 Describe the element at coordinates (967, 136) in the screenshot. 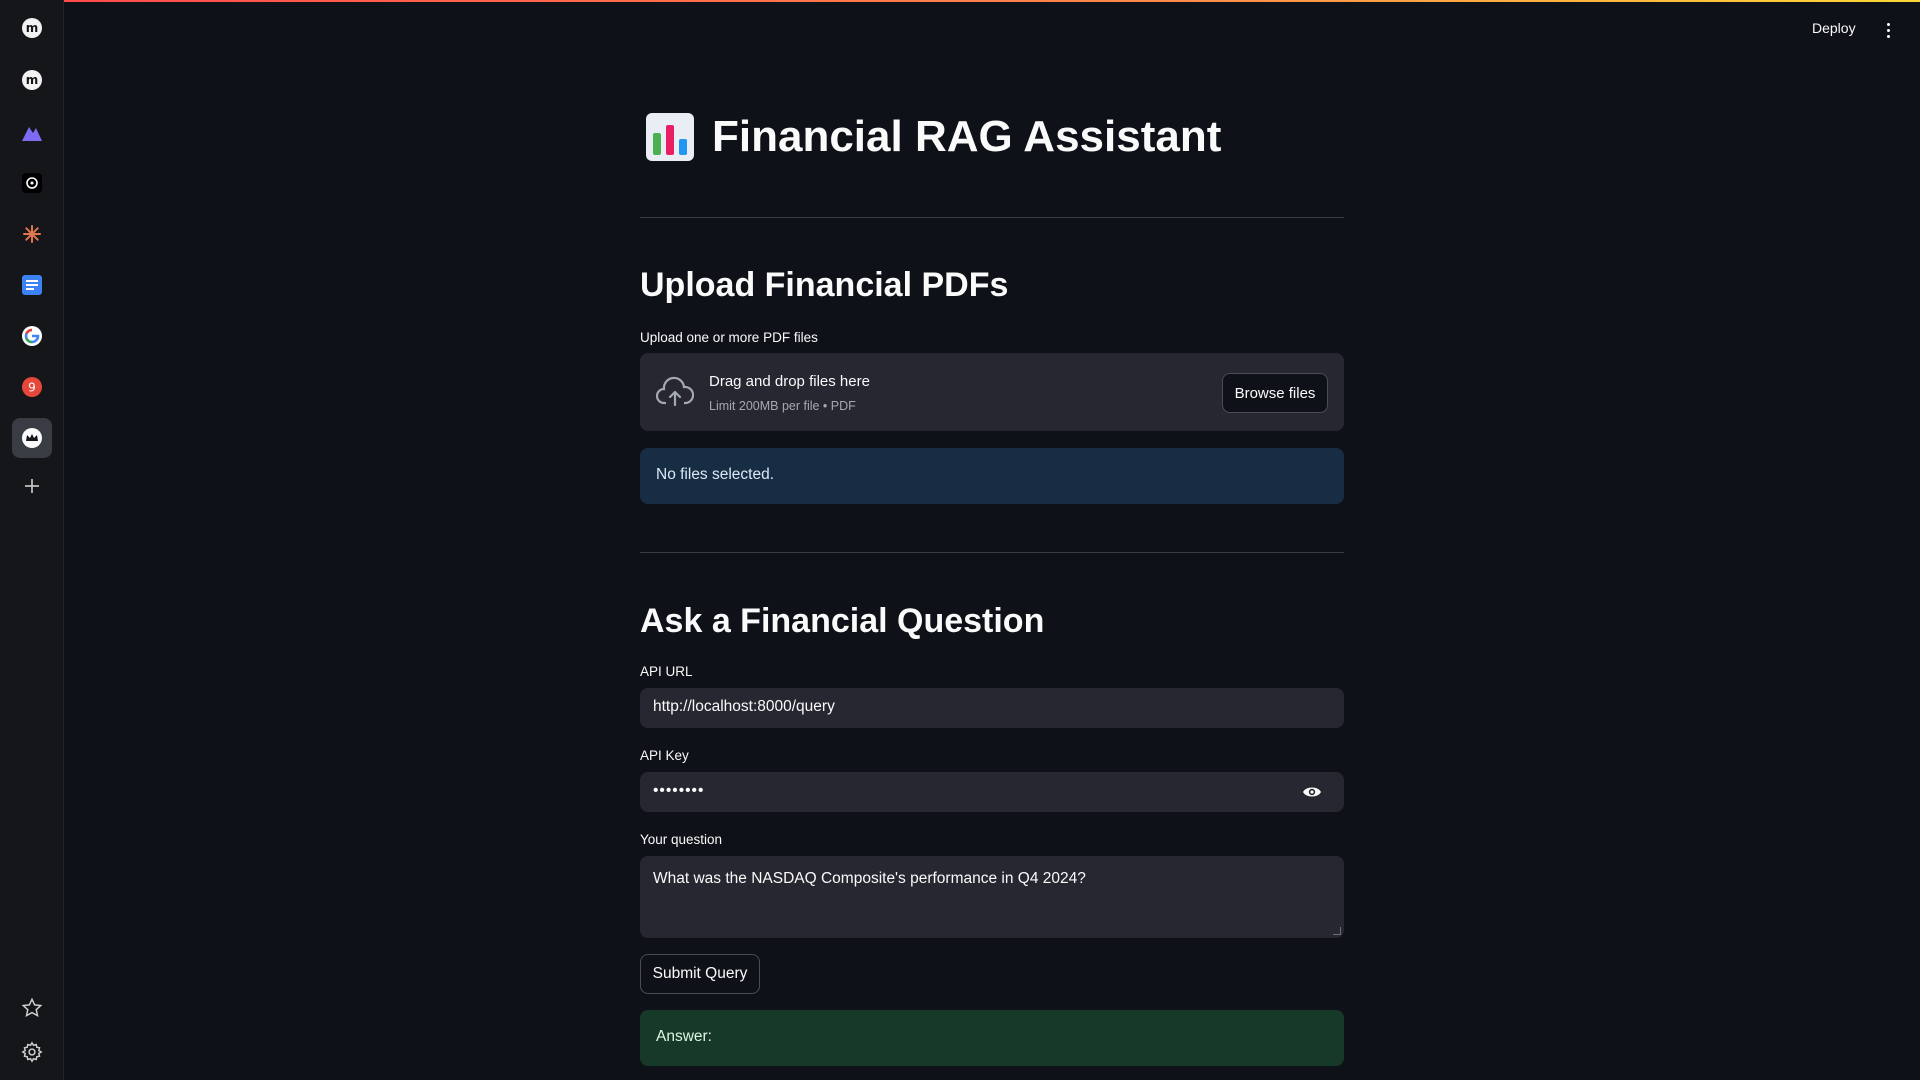

I see `page-title-text: Financial RAG Assistant` at that location.